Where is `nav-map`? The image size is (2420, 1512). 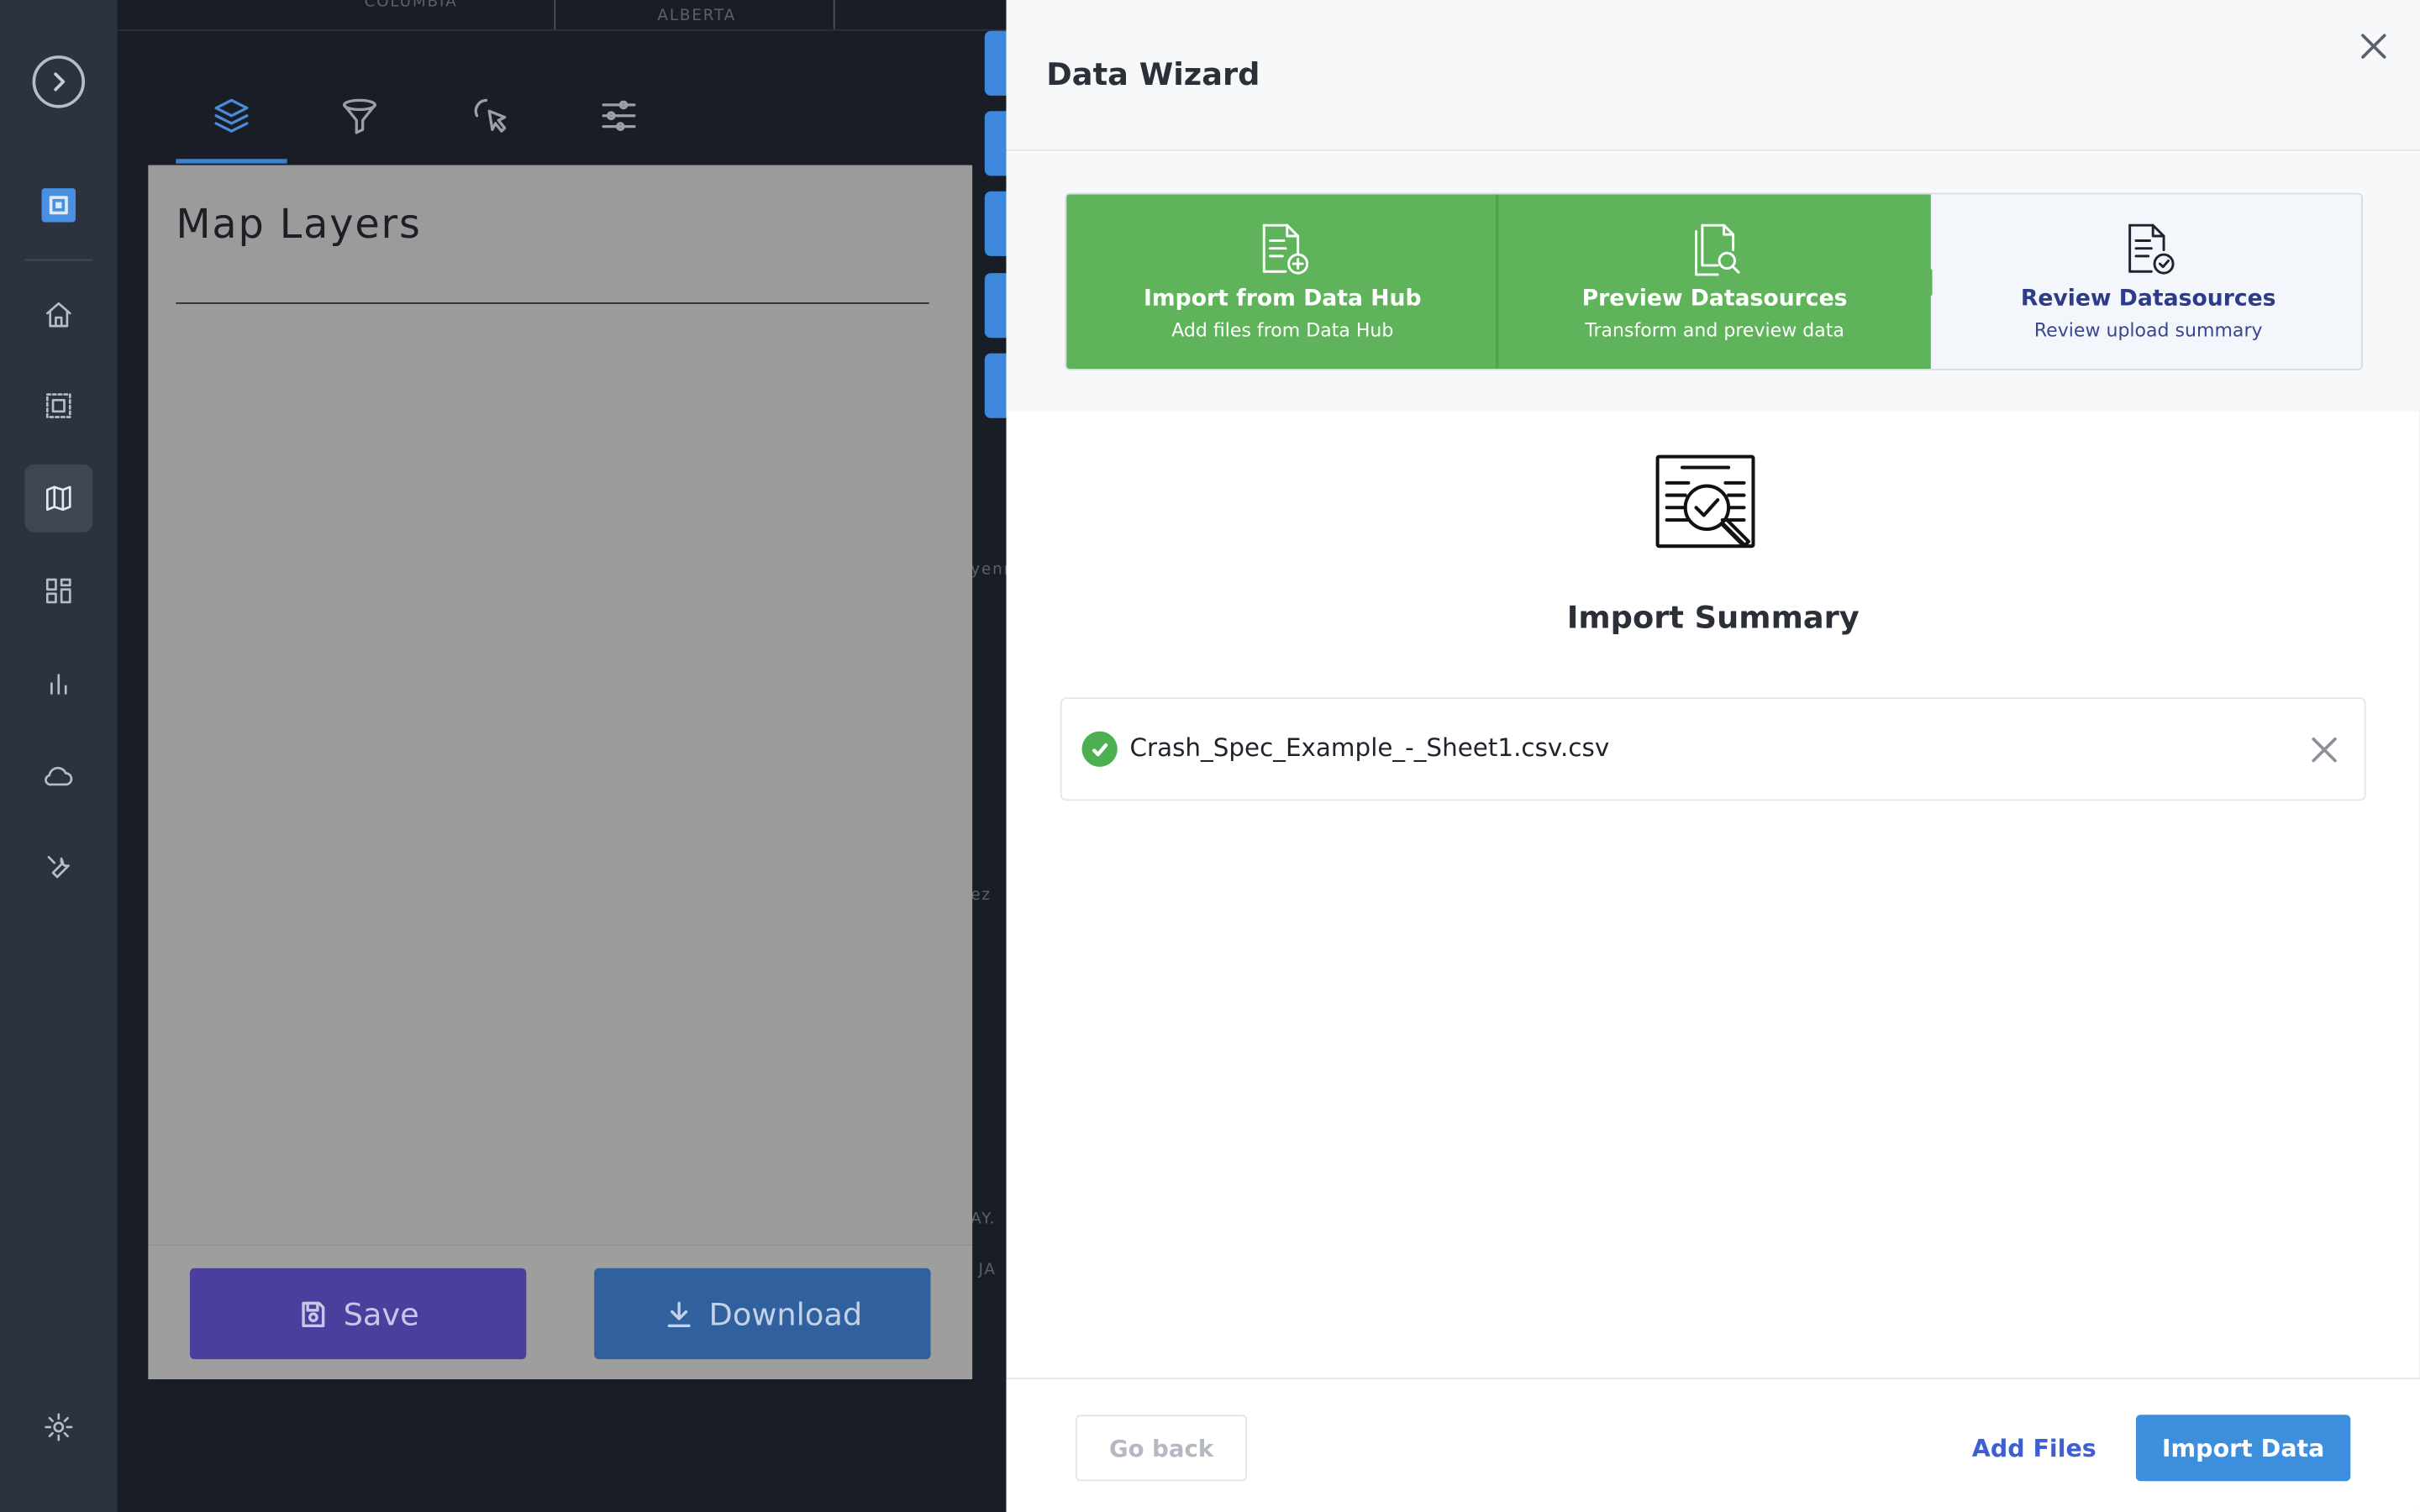 nav-map is located at coordinates (58, 498).